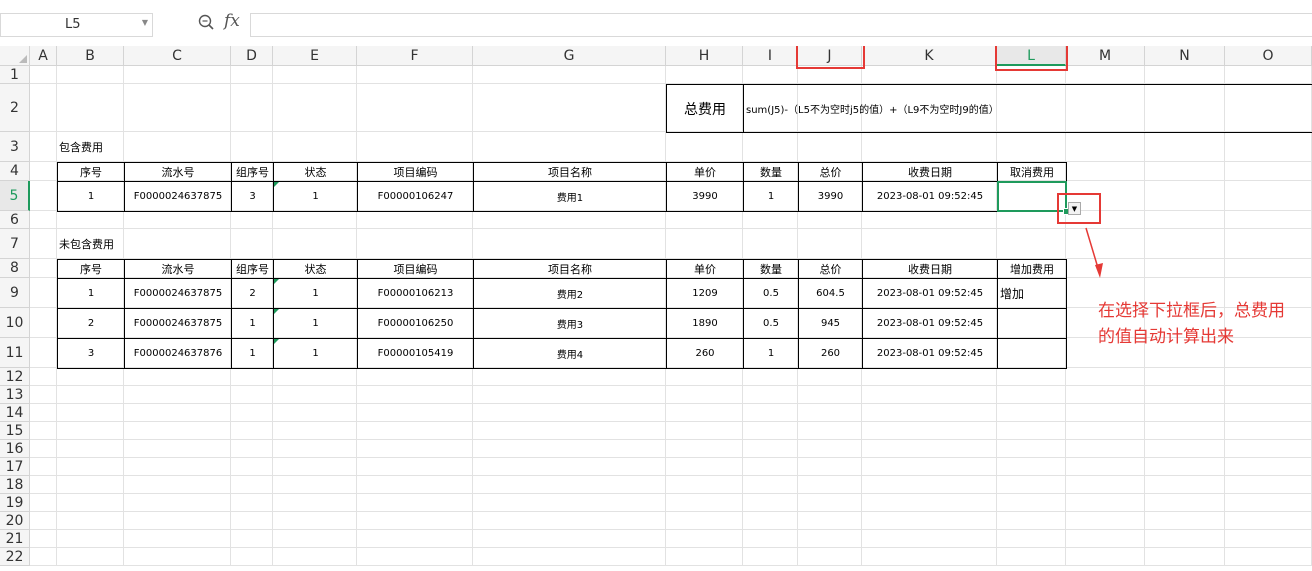 The width and height of the screenshot is (1312, 571). I want to click on column-header-d: D, so click(252, 56).